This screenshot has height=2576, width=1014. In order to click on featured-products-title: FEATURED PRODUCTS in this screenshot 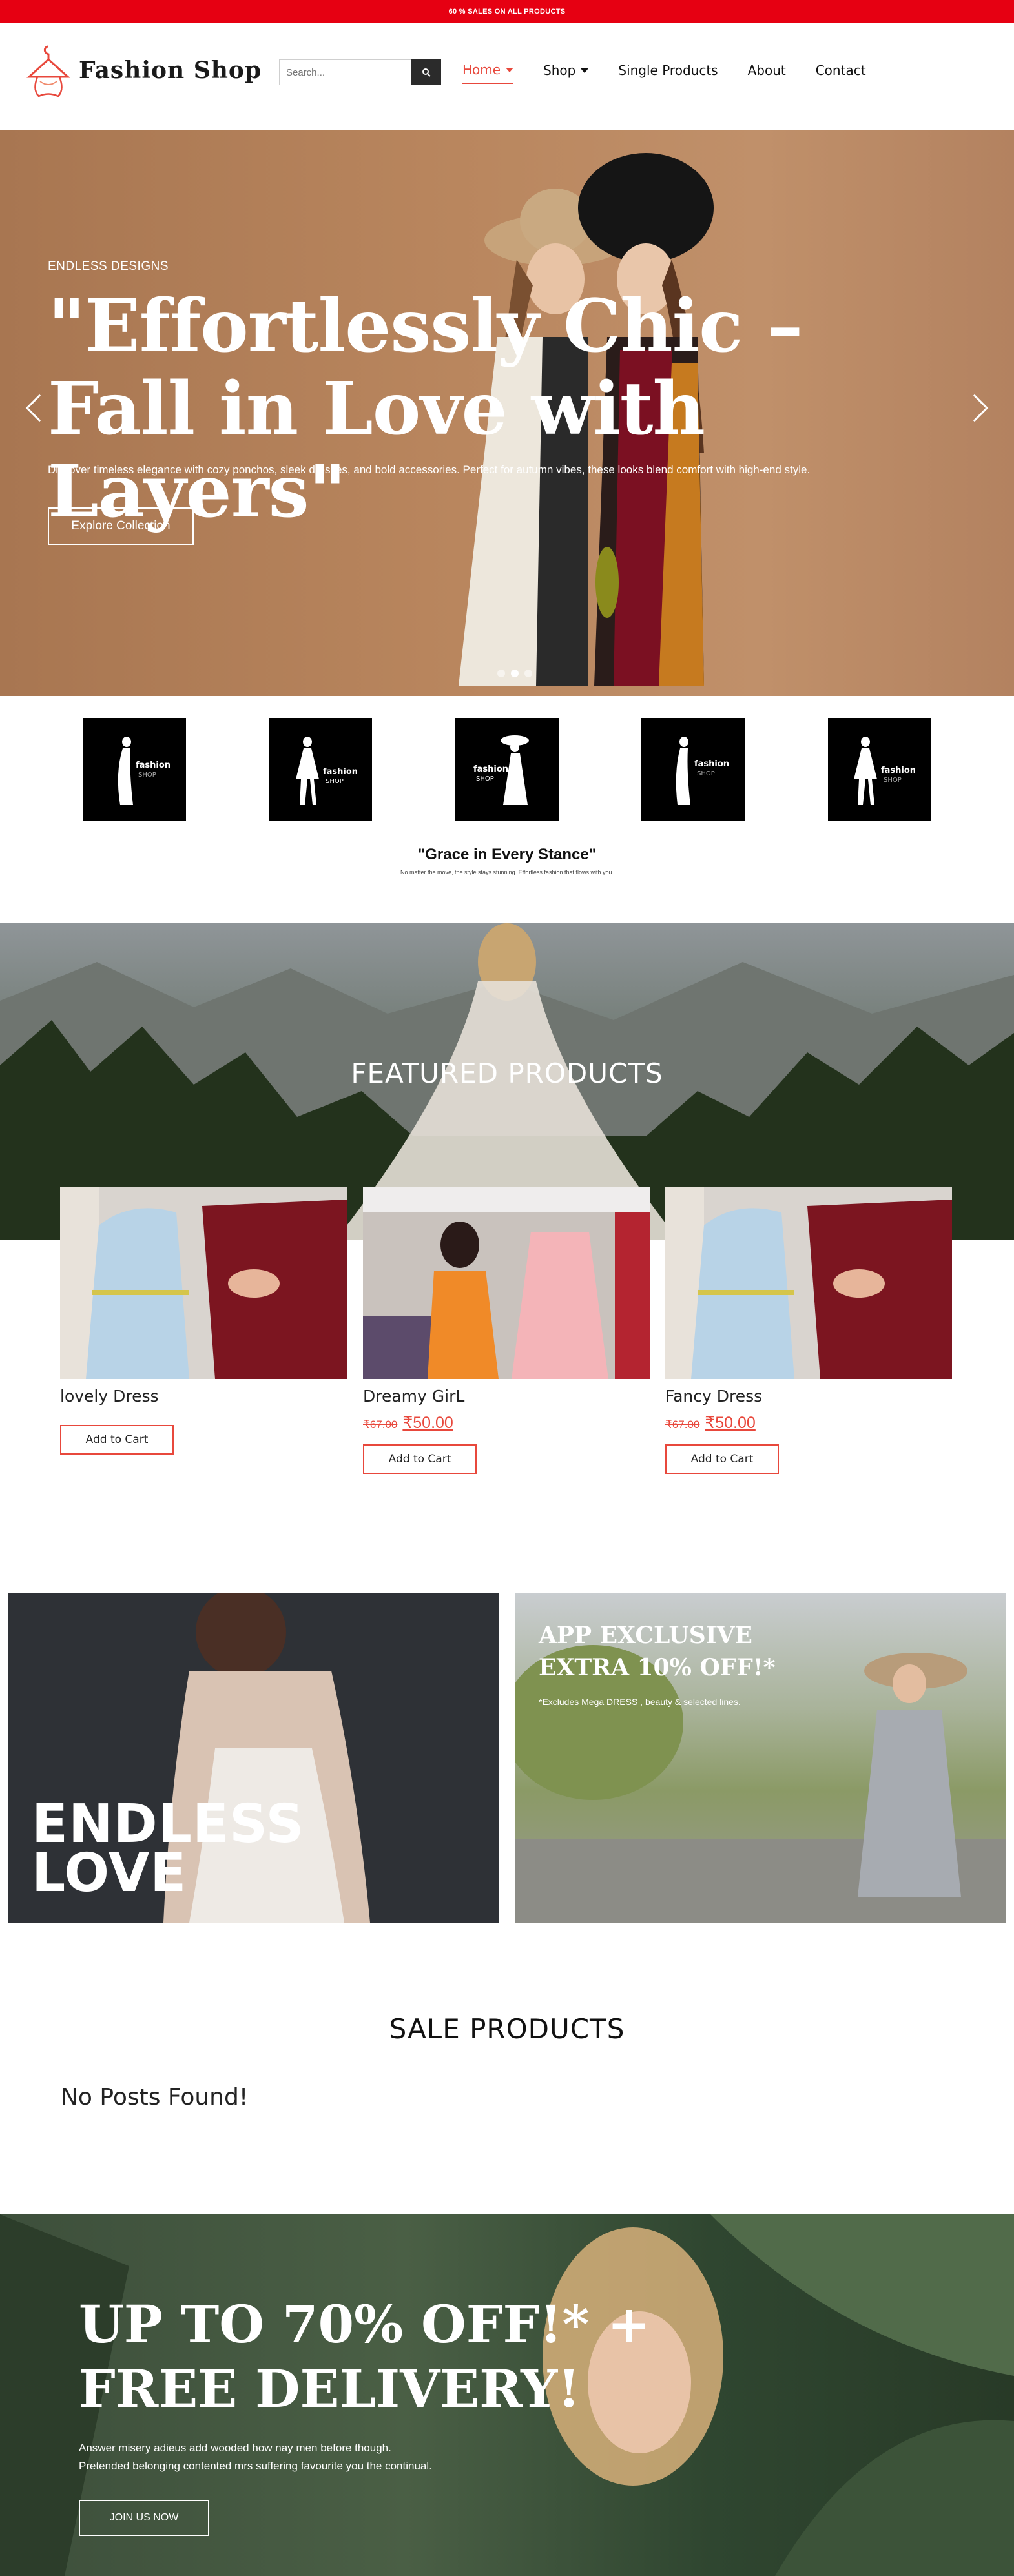, I will do `click(507, 1074)`.